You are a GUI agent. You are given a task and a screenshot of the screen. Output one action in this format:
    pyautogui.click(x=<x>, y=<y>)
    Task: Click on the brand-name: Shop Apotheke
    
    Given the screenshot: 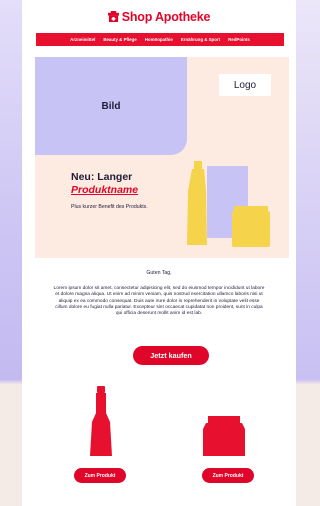 What is the action you would take?
    pyautogui.click(x=166, y=17)
    